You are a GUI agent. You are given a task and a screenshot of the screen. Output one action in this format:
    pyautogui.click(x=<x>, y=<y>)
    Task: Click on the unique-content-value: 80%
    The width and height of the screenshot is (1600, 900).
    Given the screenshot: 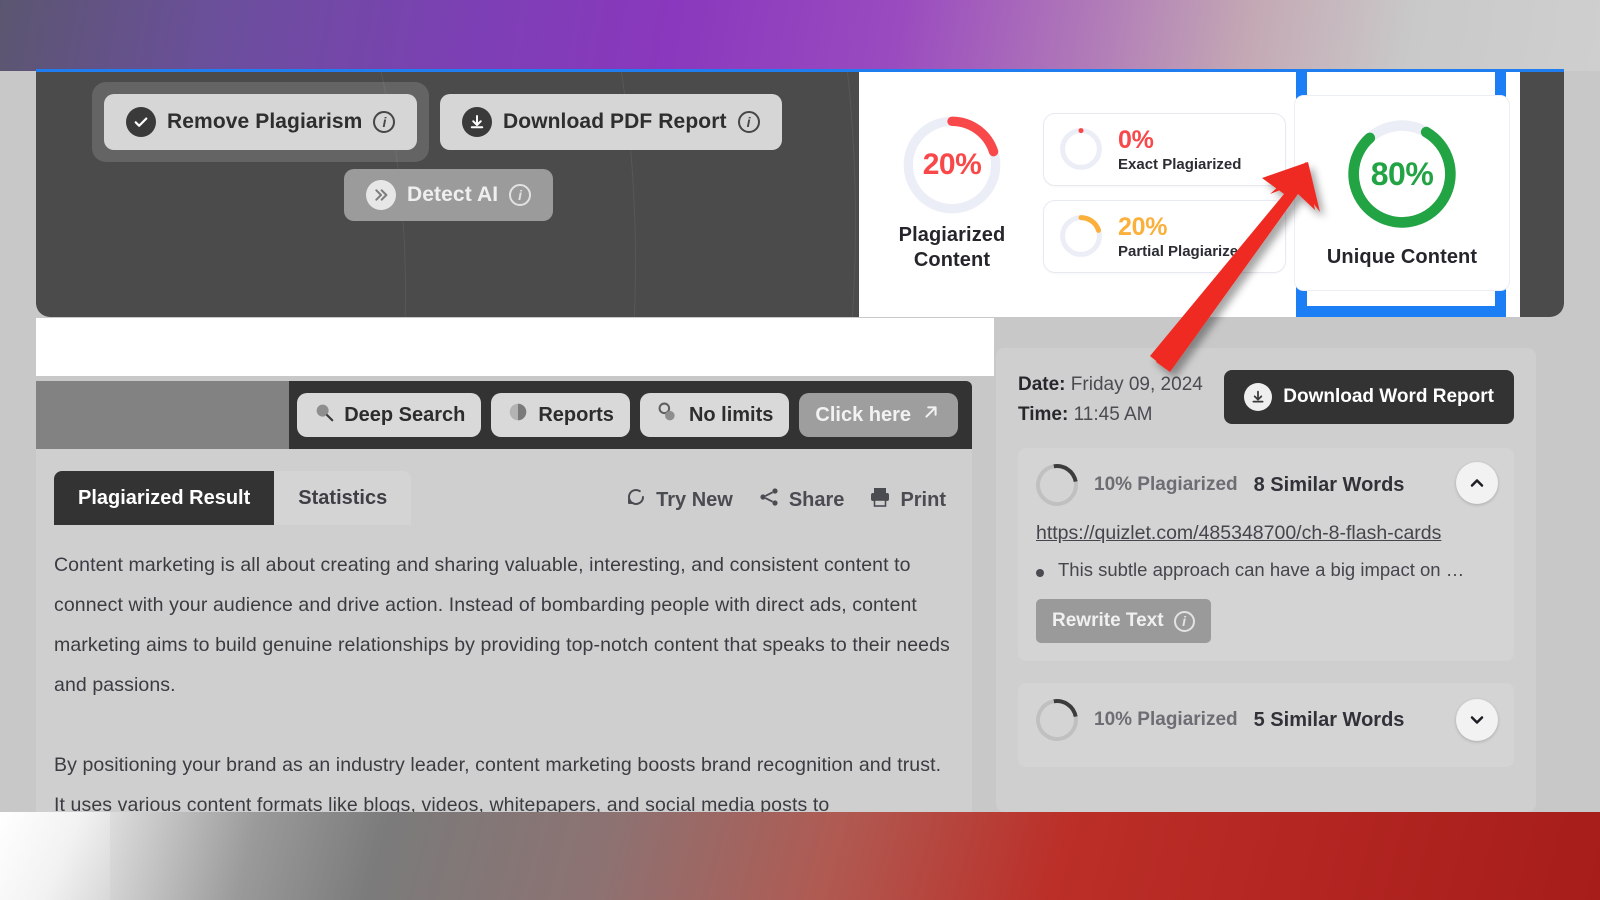 What is the action you would take?
    pyautogui.click(x=1402, y=173)
    